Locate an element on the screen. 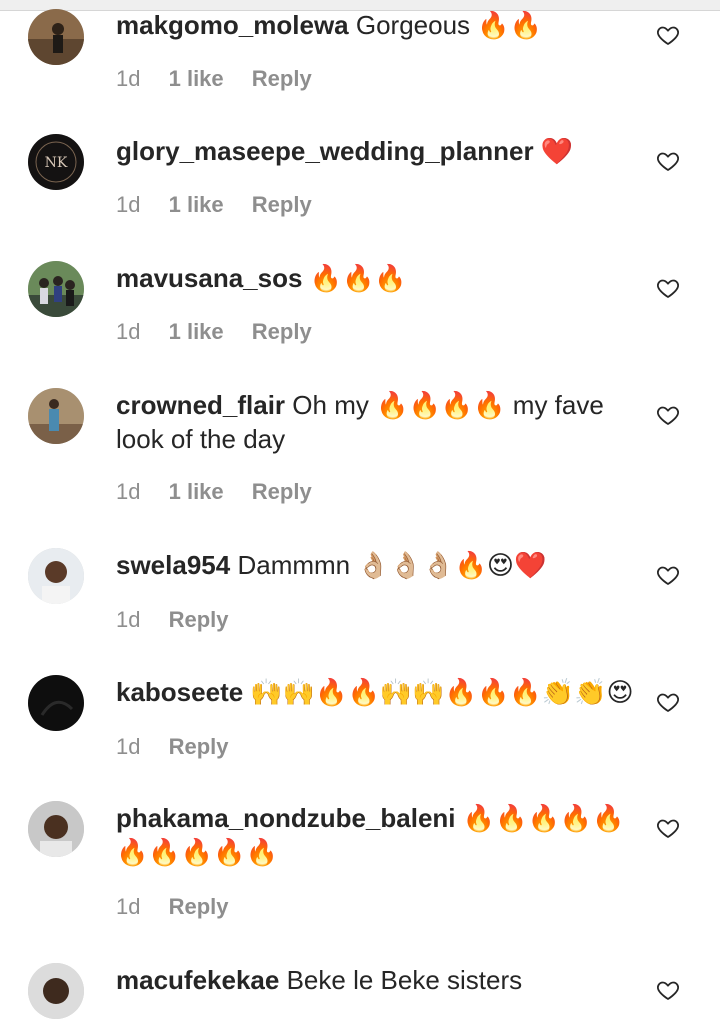 This screenshot has height=1019, width=720. group-photo-avatar is located at coordinates (56, 289).